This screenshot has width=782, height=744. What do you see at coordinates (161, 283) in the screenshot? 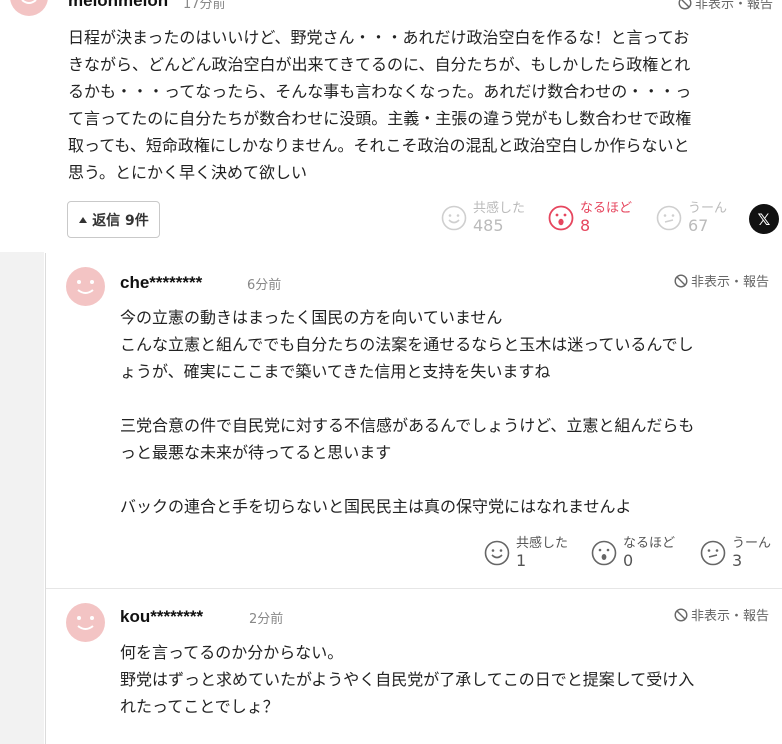
I see `username: che********` at bounding box center [161, 283].